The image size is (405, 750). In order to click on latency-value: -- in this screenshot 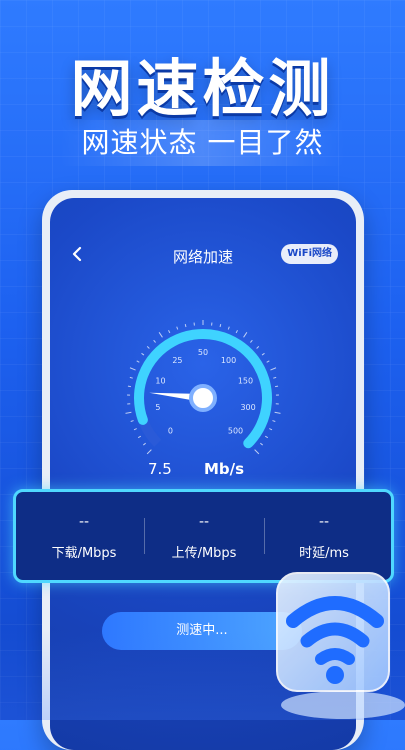, I will do `click(324, 522)`.